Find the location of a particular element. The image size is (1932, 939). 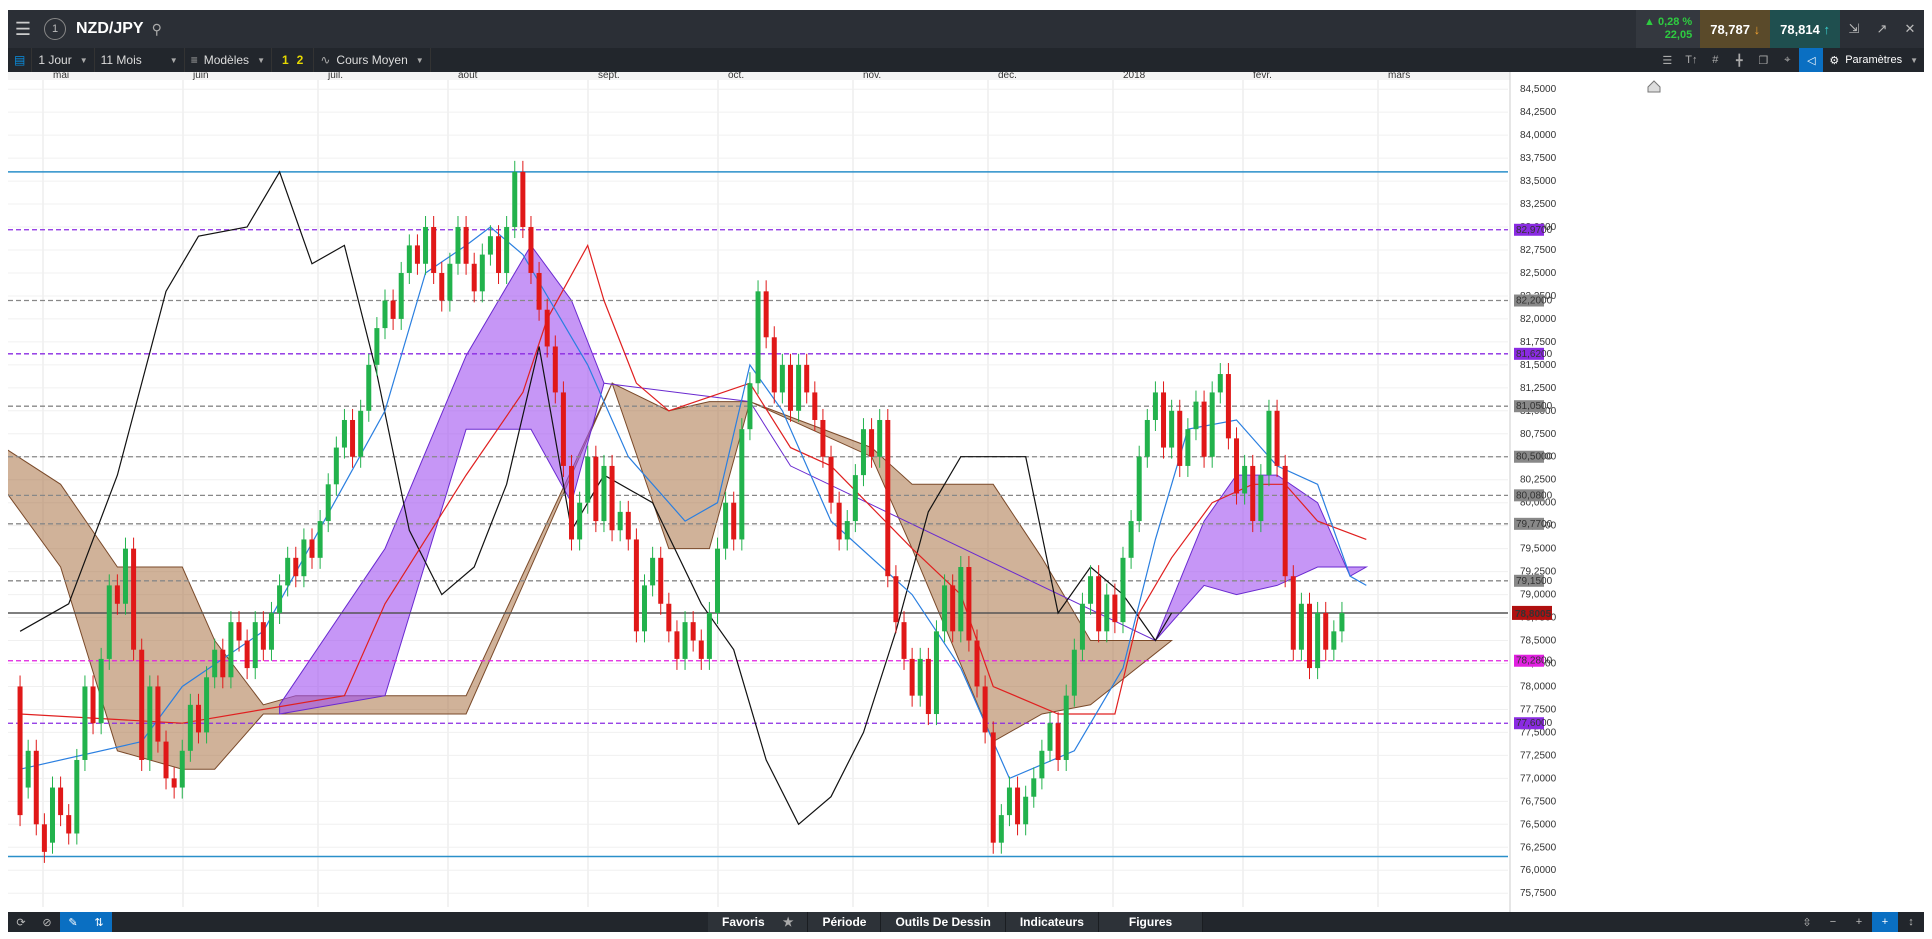

close-icon: ✕ is located at coordinates (1910, 29).